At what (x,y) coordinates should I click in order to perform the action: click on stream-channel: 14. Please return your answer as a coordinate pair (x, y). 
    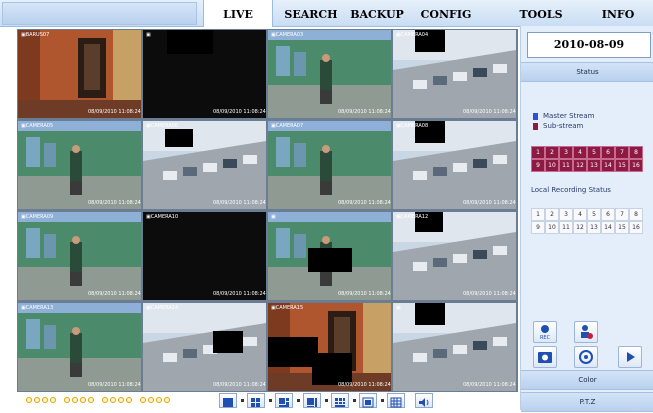
    Looking at the image, I should click on (608, 165).